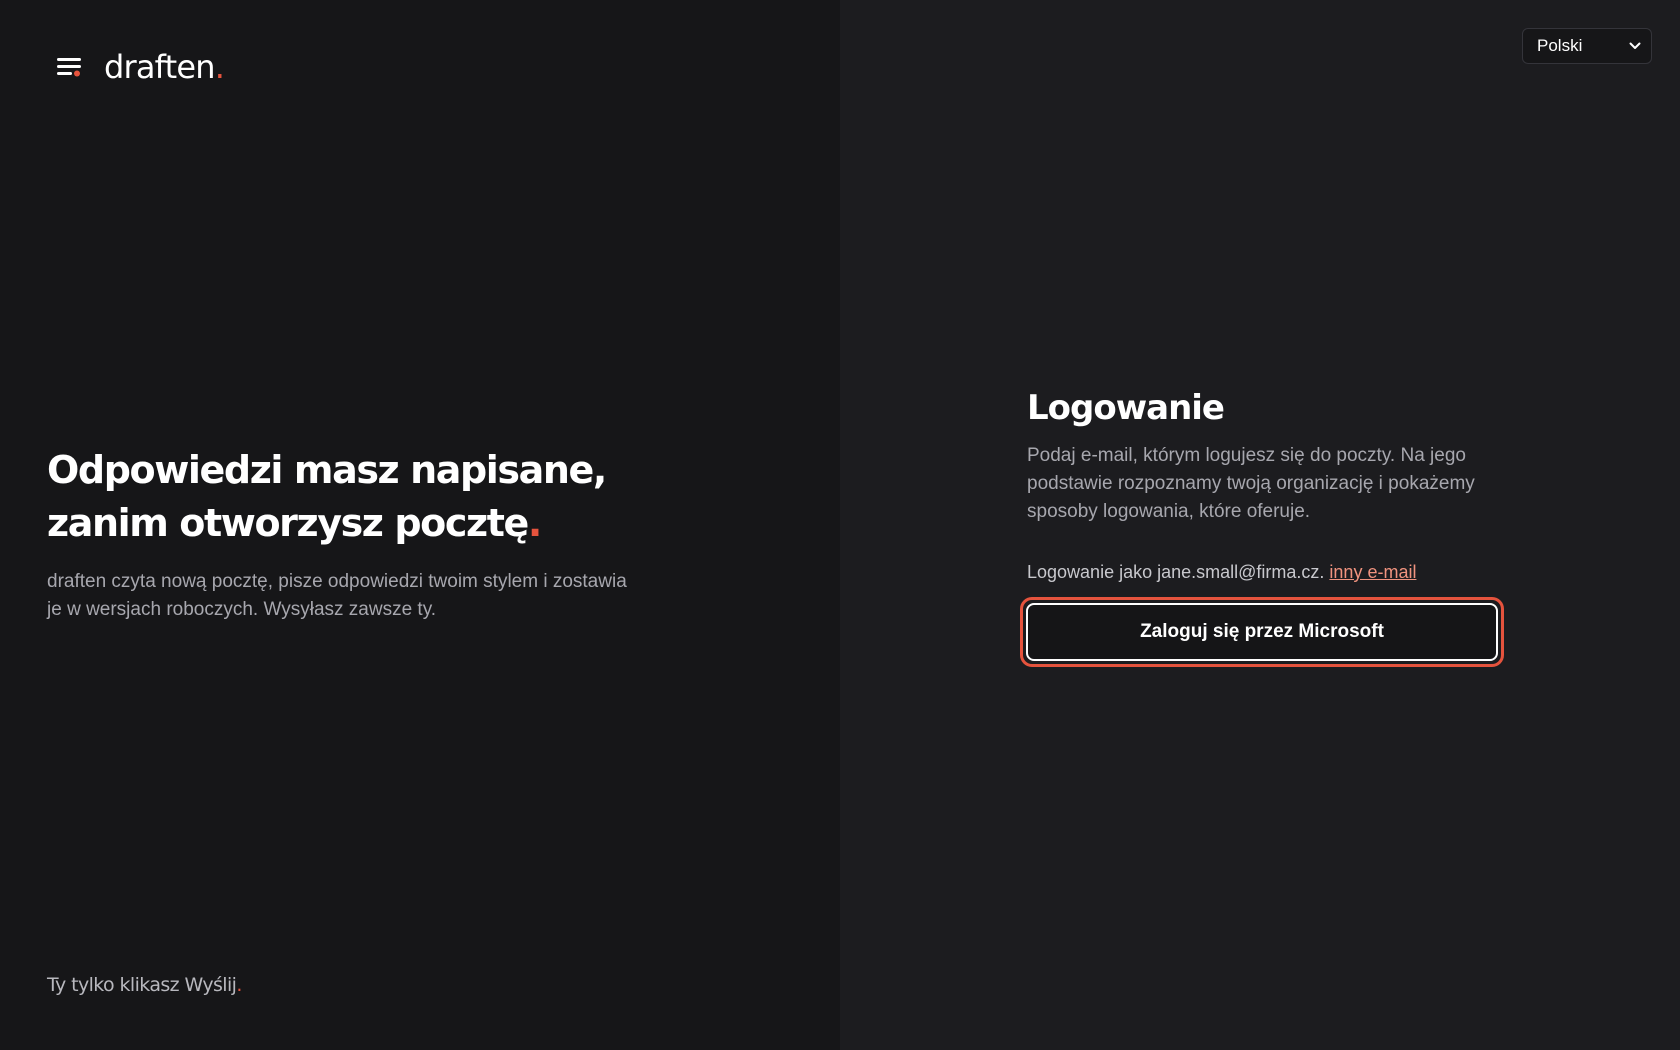 The image size is (1680, 1050). What do you see at coordinates (1126, 408) in the screenshot?
I see `login-title: Logowanie` at bounding box center [1126, 408].